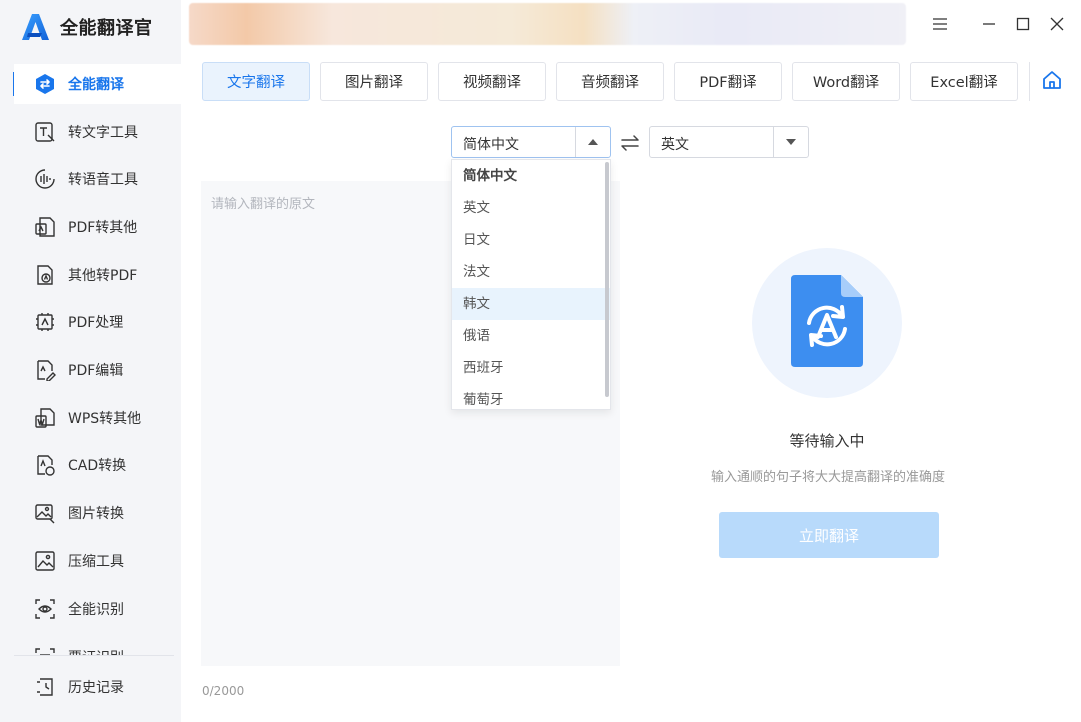 The image size is (1081, 722). I want to click on voice-tool-icon, so click(45, 179).